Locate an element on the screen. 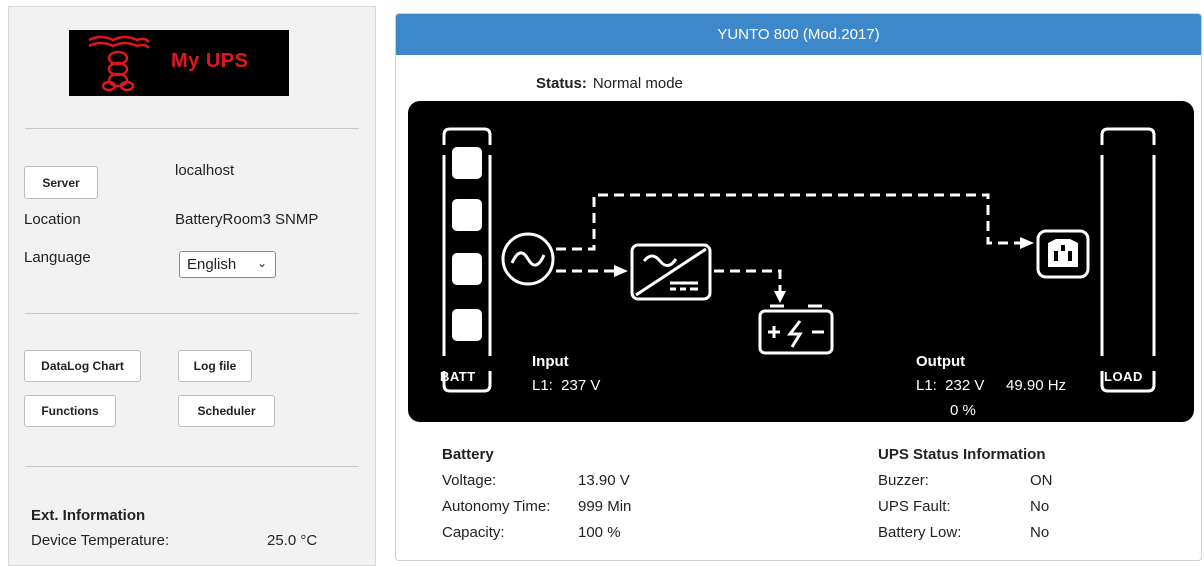 The image size is (1204, 566). autonomy-value: 999 Min is located at coordinates (605, 506).